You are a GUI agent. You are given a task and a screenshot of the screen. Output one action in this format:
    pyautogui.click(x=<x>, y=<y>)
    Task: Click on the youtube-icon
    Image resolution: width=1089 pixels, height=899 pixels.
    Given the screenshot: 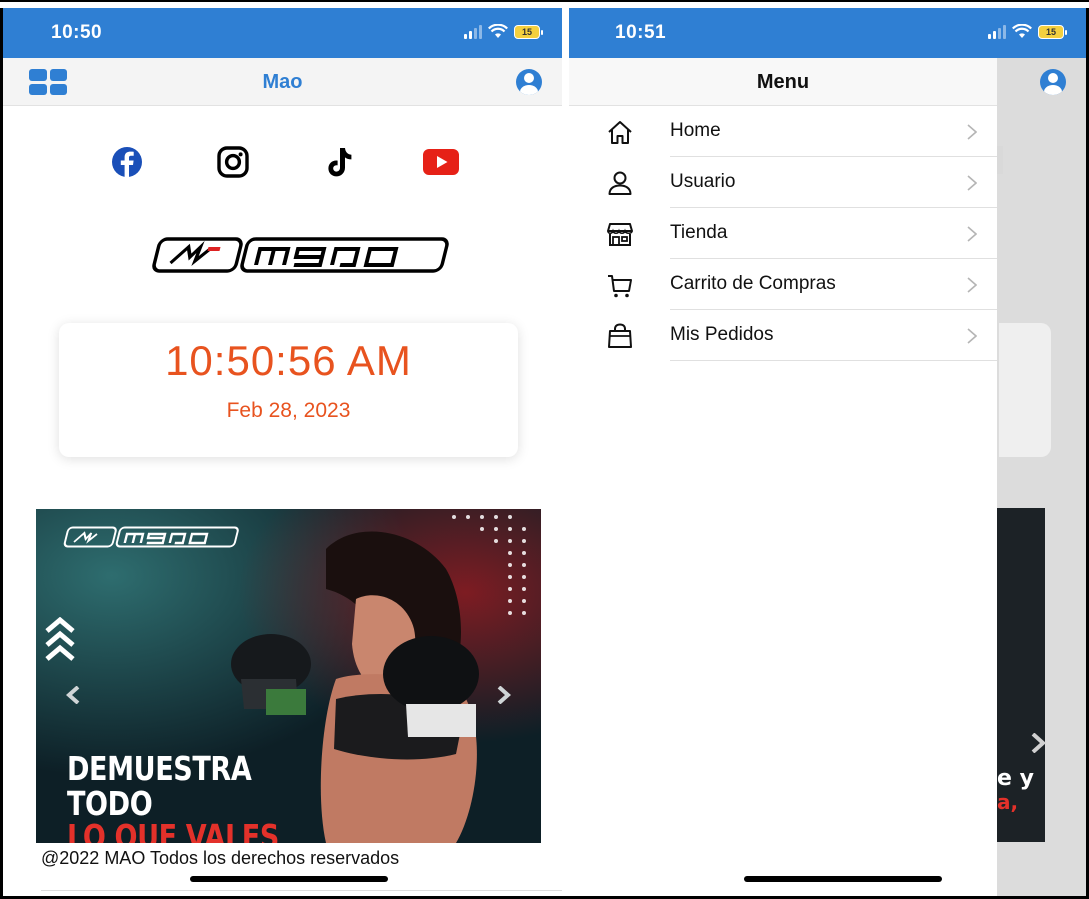 What is the action you would take?
    pyautogui.click(x=441, y=162)
    